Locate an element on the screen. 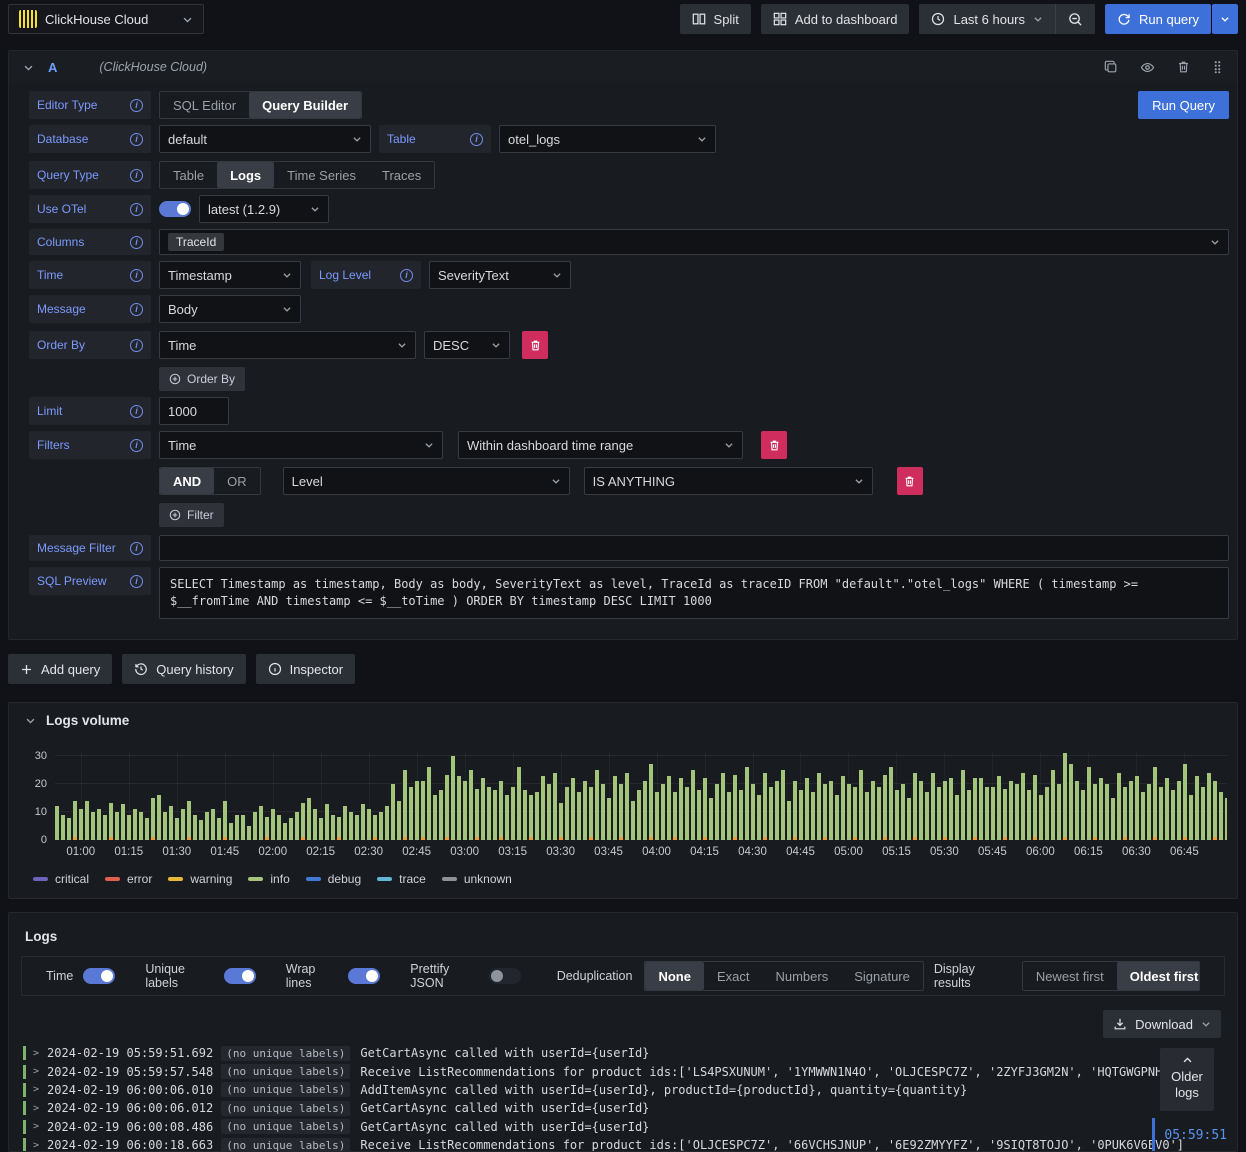  filter-operator-select: Within dashboard time range is located at coordinates (600, 445).